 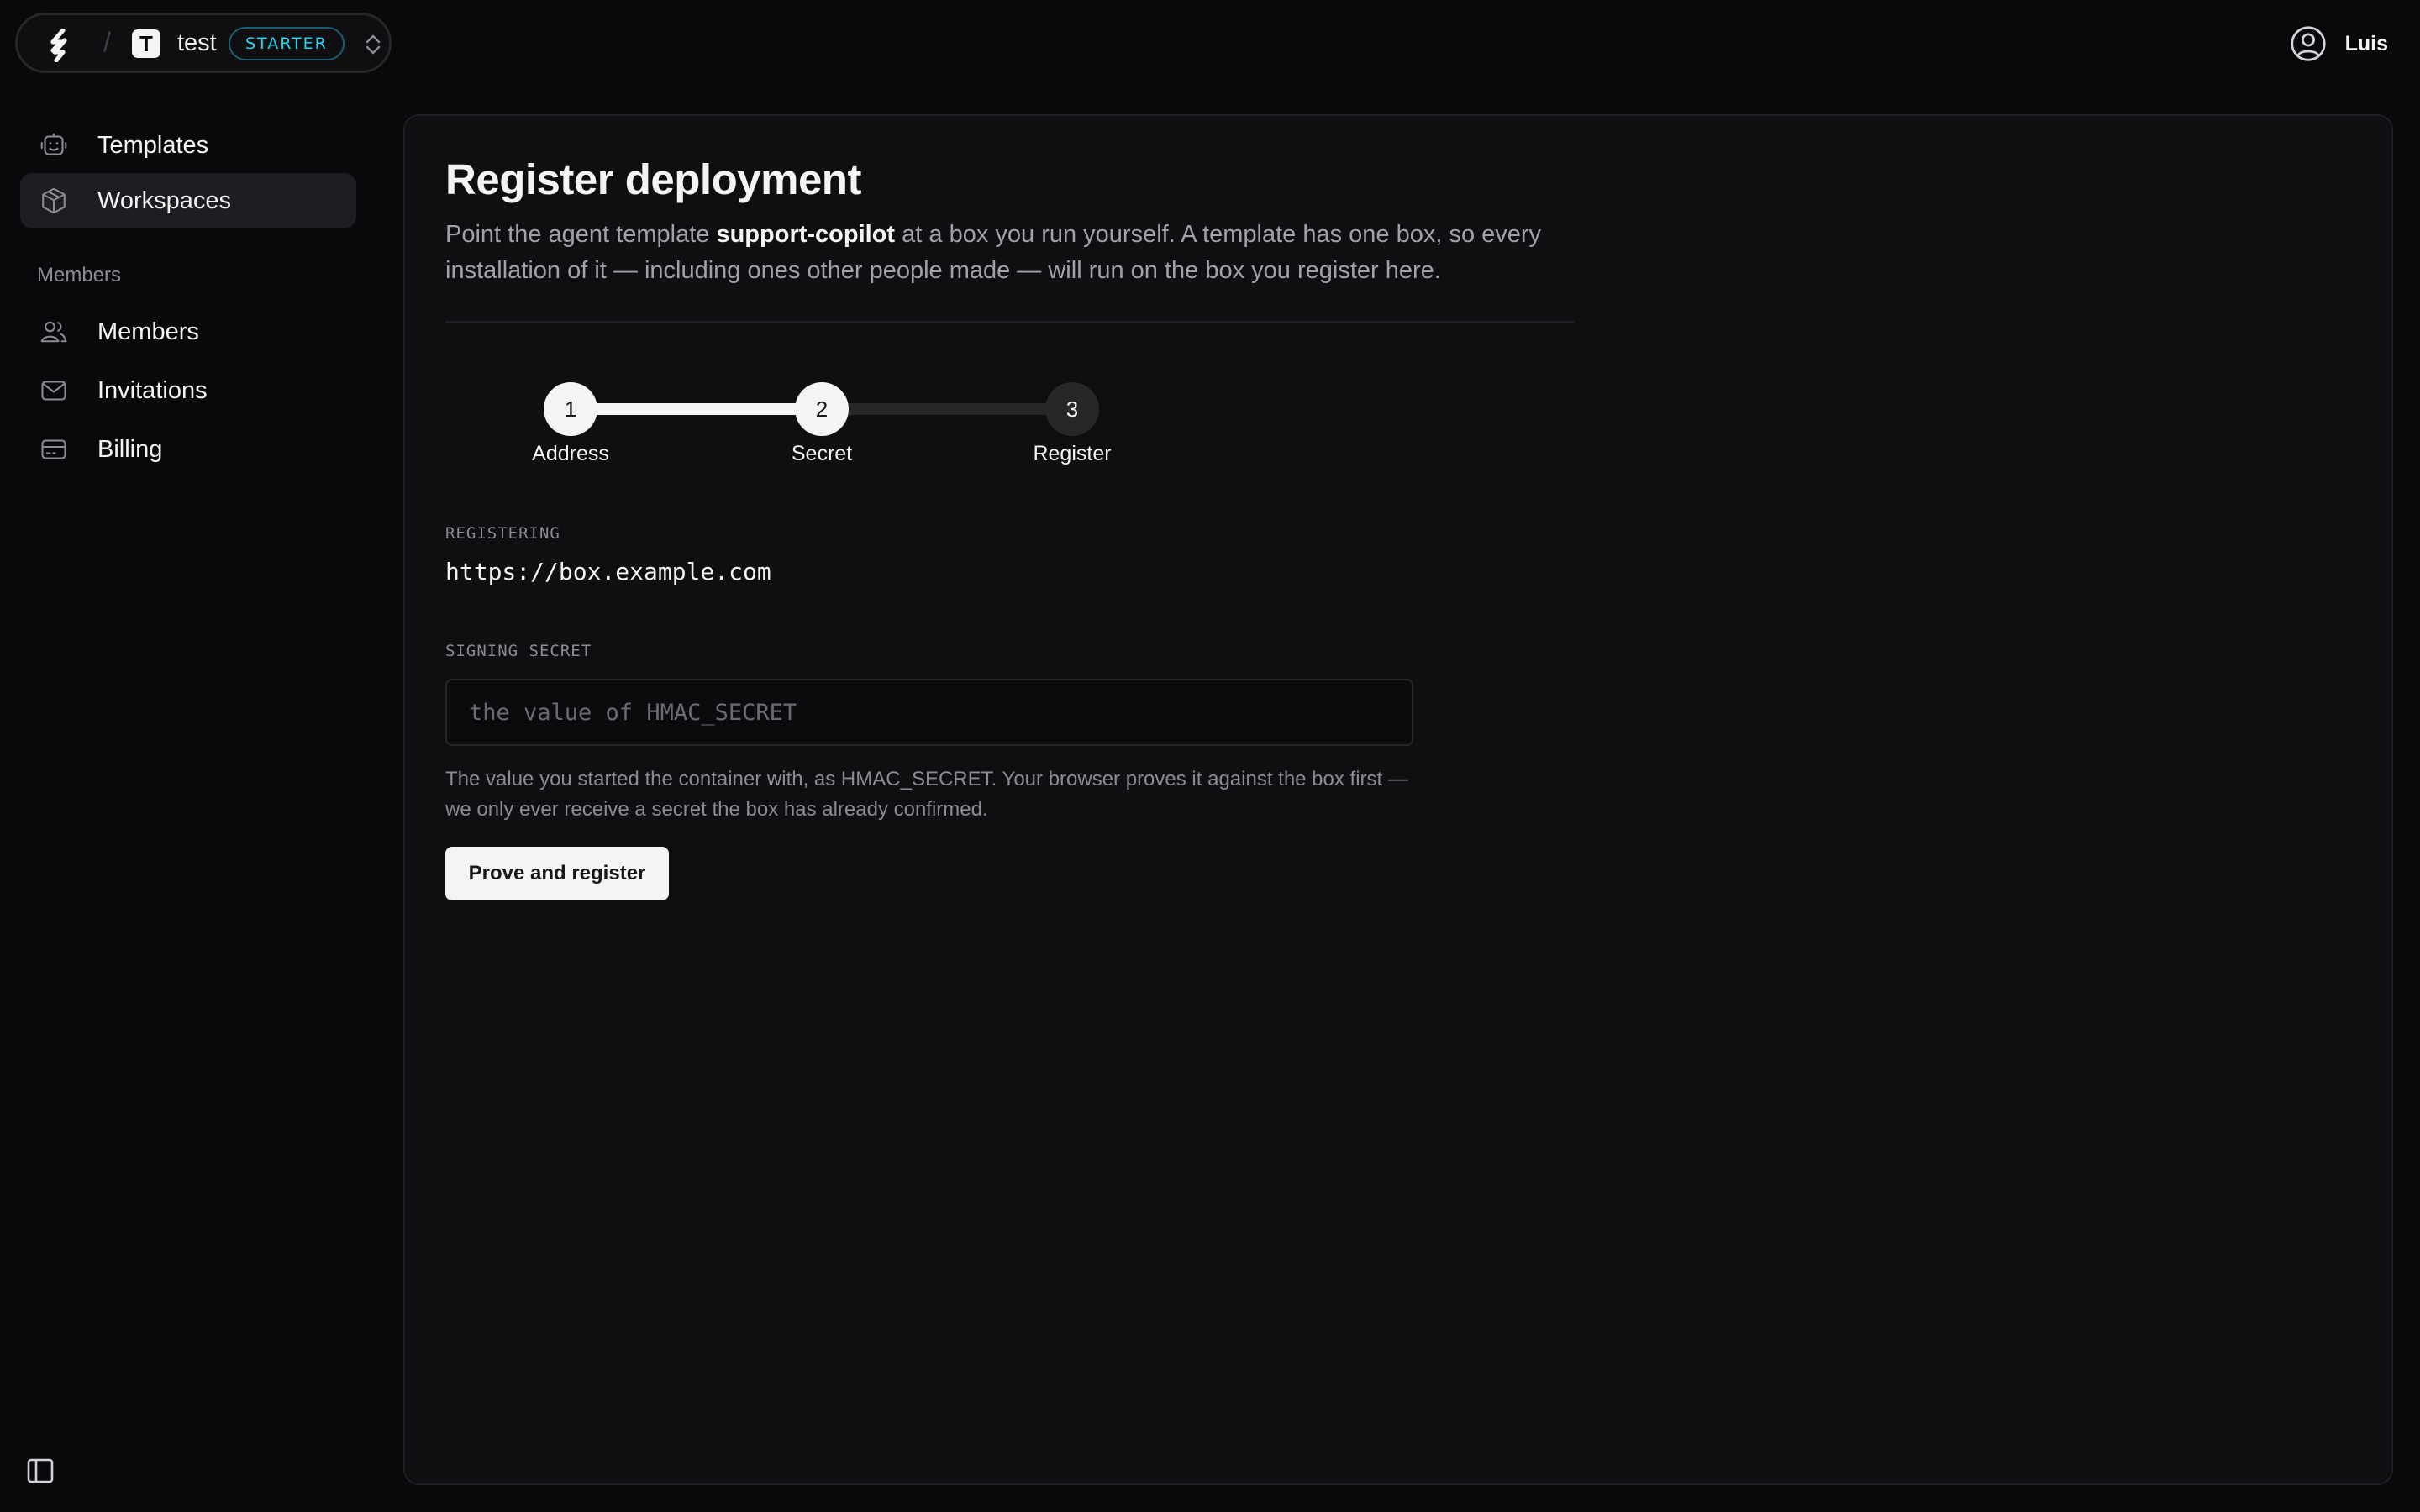 I want to click on step-connector-pending, so click(x=948, y=409).